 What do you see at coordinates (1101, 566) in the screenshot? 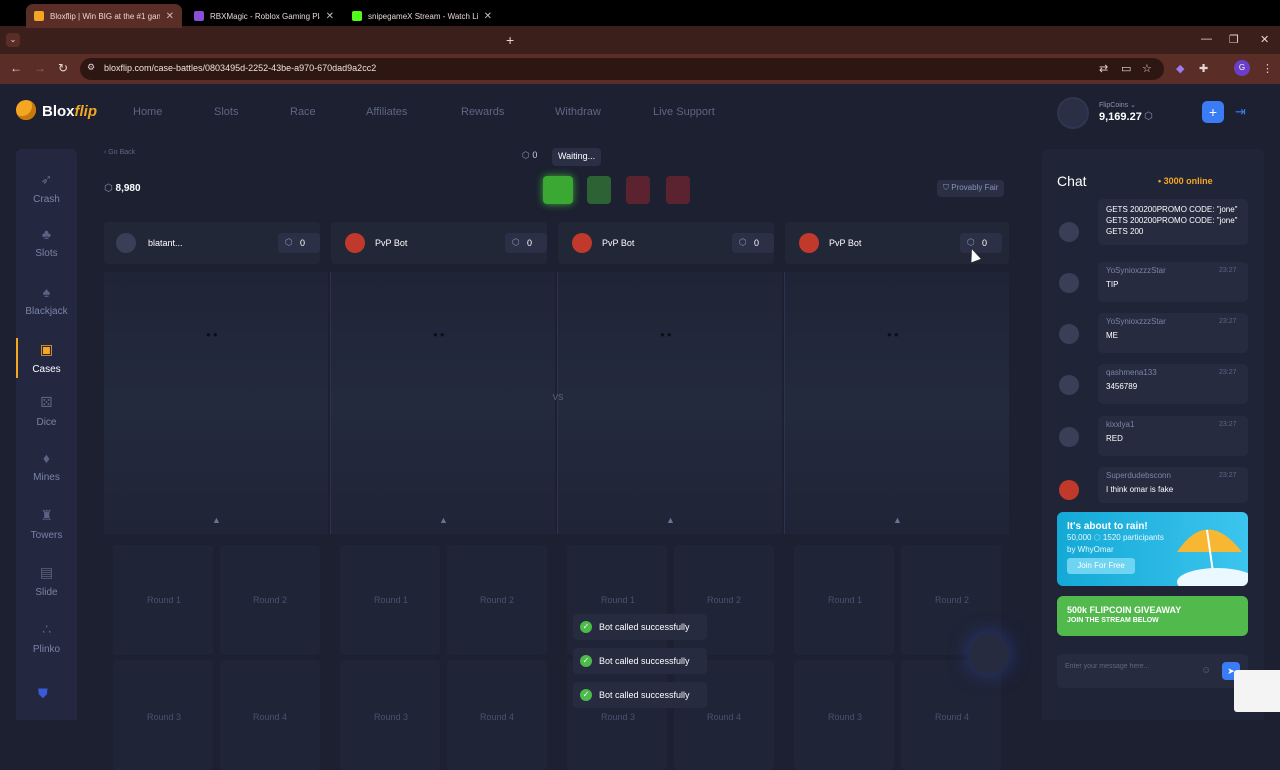
I see `join-rain-button: Join For Free` at bounding box center [1101, 566].